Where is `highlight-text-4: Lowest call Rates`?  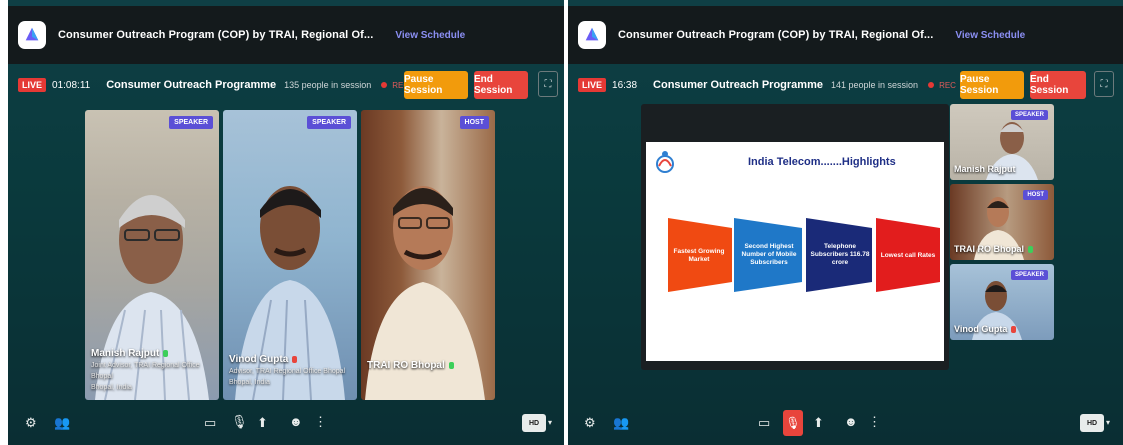 highlight-text-4: Lowest call Rates is located at coordinates (908, 255).